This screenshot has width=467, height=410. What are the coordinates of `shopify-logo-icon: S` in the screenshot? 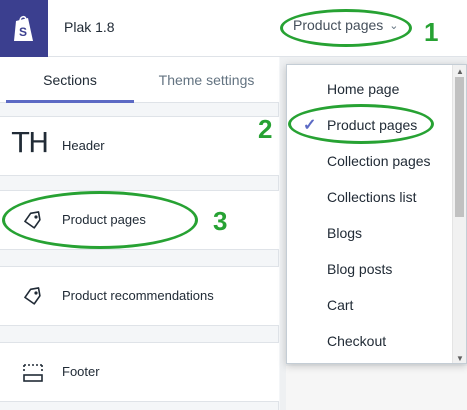 It's located at (24, 28).